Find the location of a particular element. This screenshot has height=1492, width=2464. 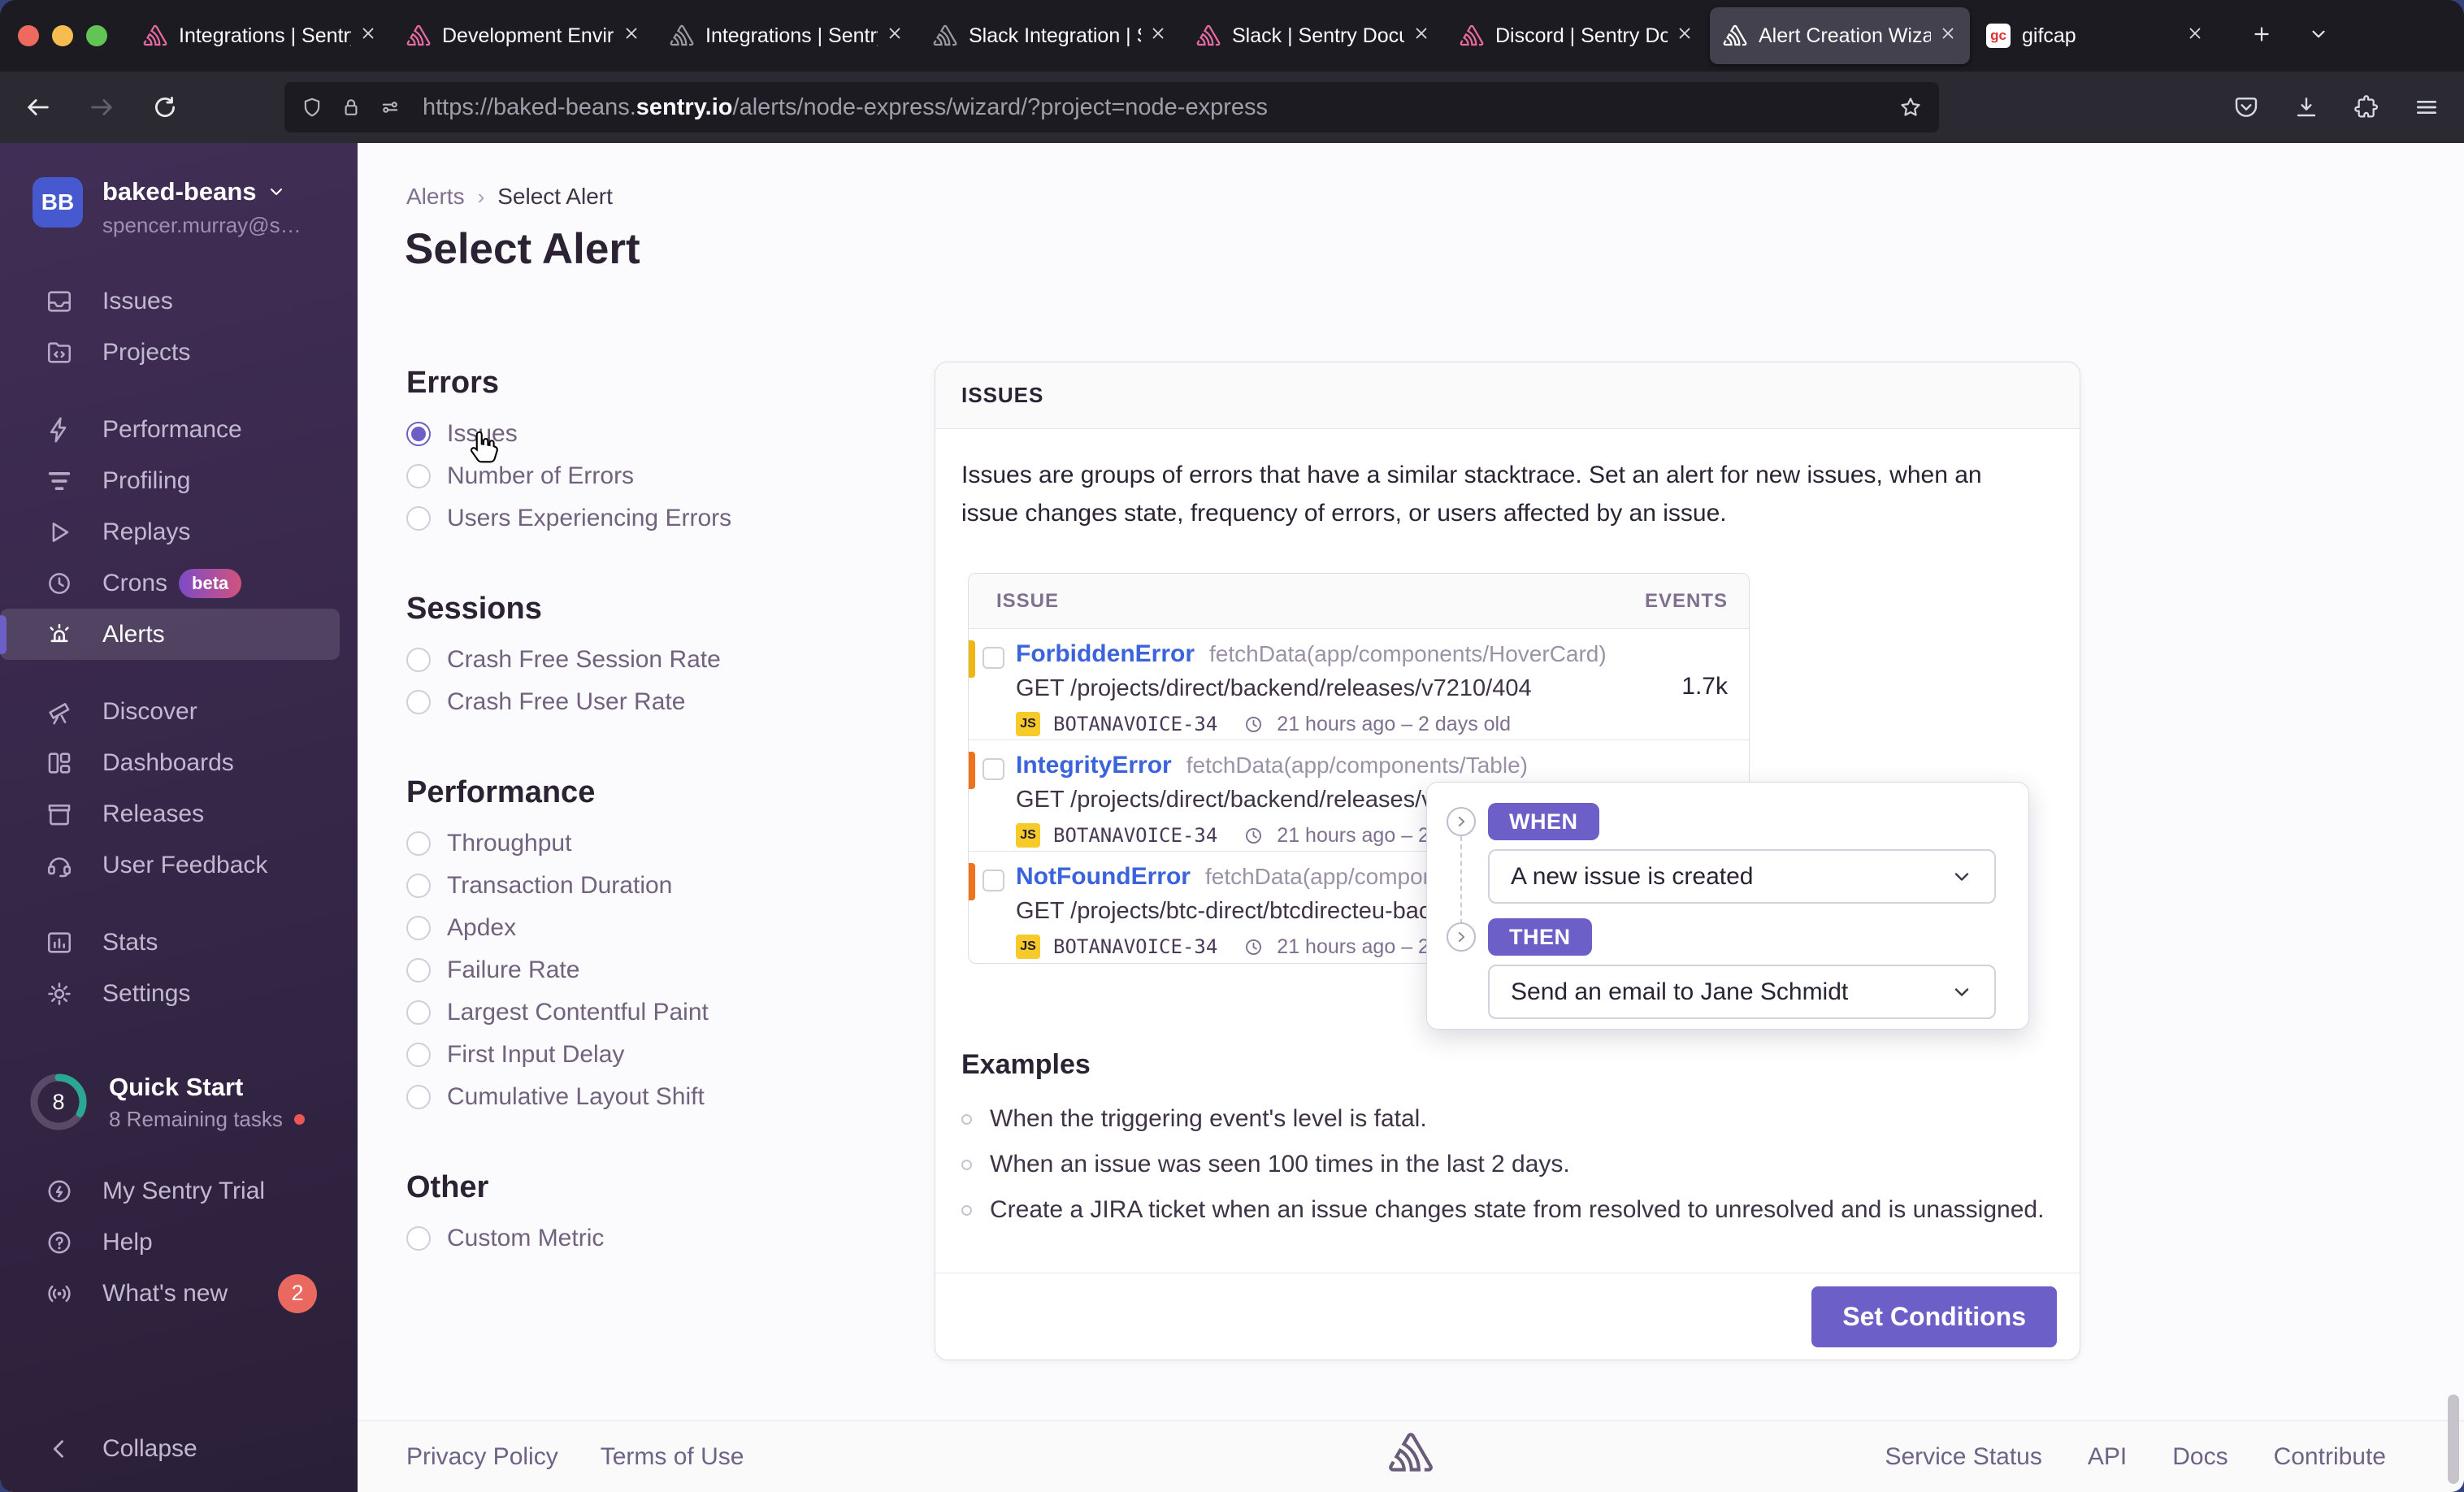

tab-integrations-2: Integrations | Sentry is located at coordinates (787, 35).